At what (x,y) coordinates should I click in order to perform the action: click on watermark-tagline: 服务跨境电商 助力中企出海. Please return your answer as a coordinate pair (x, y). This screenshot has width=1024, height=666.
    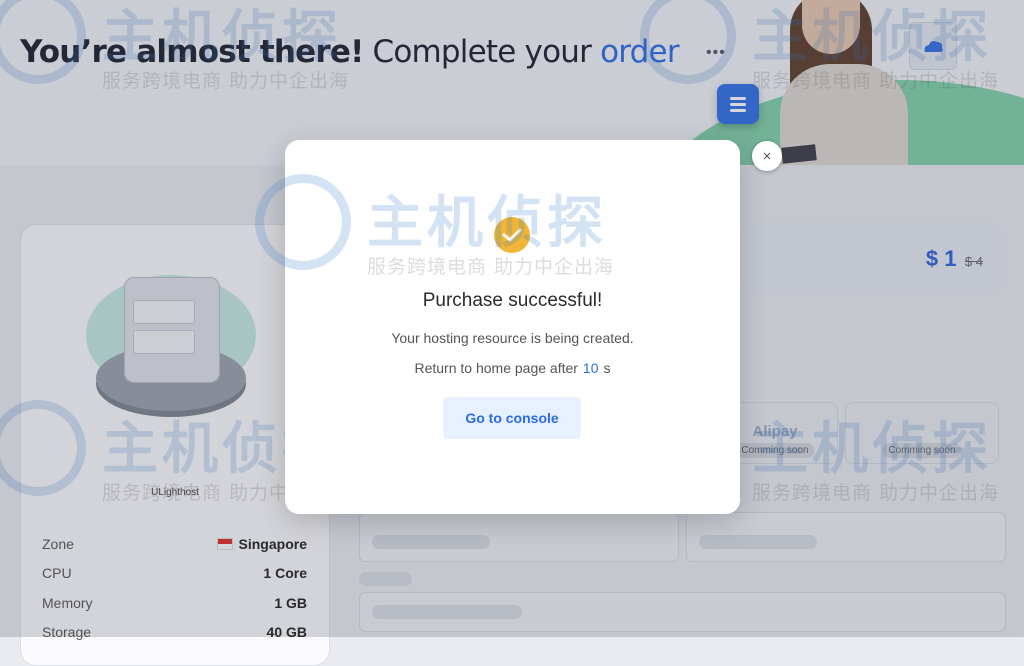
    Looking at the image, I should click on (491, 267).